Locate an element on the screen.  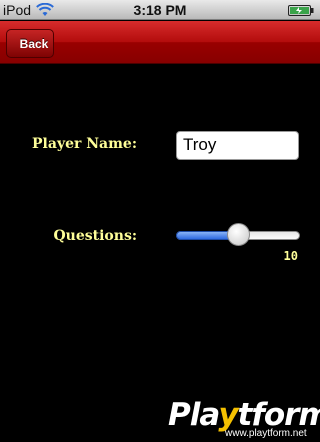
questions-slider is located at coordinates (238, 235).